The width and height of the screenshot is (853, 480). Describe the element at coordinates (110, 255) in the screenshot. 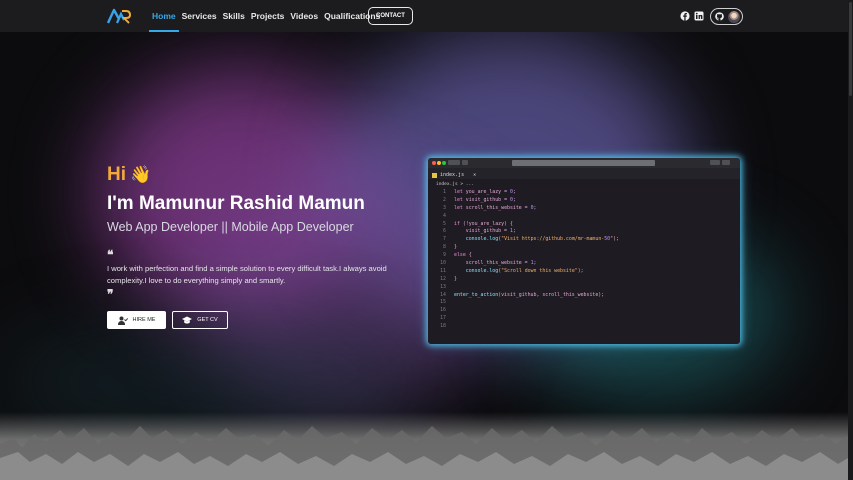

I see `quote-open-icon: ❝` at that location.